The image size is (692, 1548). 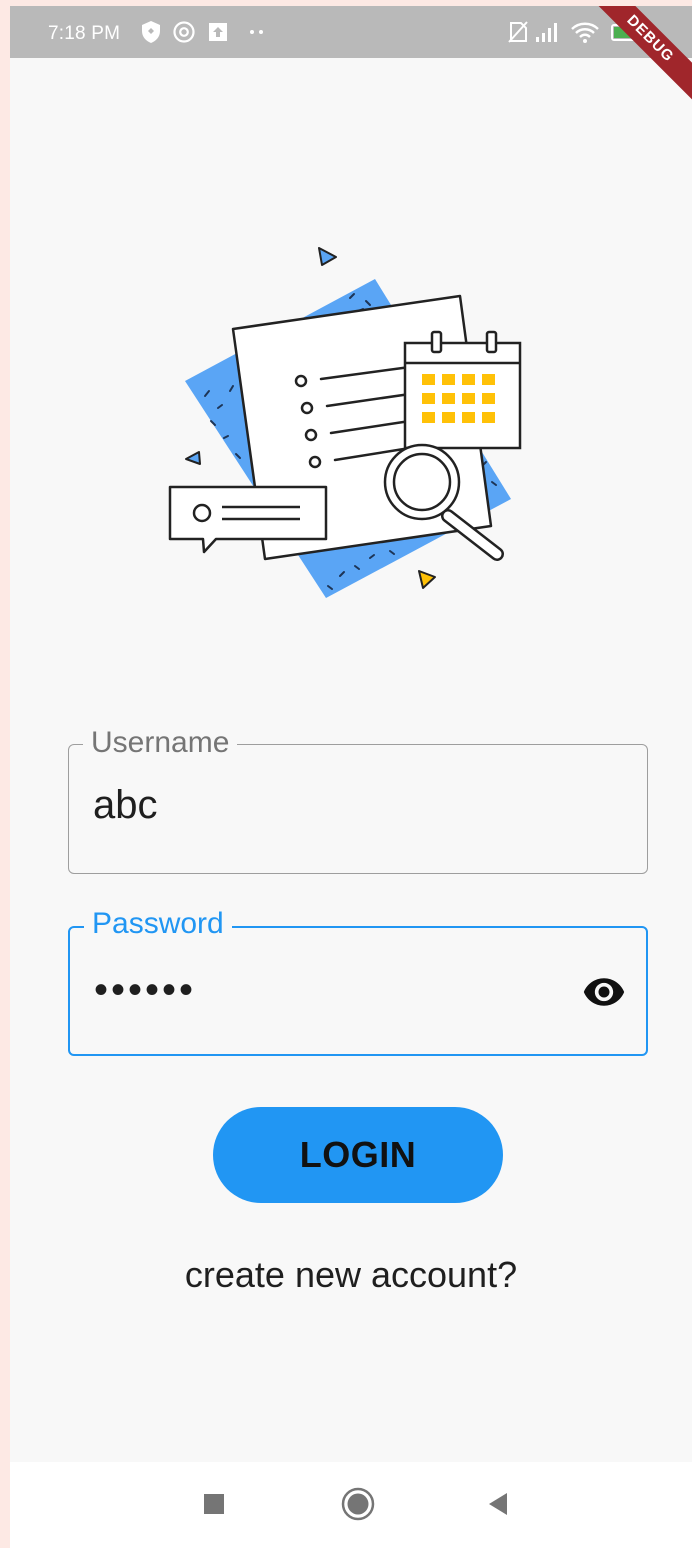 What do you see at coordinates (351, 32) in the screenshot?
I see `status-bar: 7:18 PM` at bounding box center [351, 32].